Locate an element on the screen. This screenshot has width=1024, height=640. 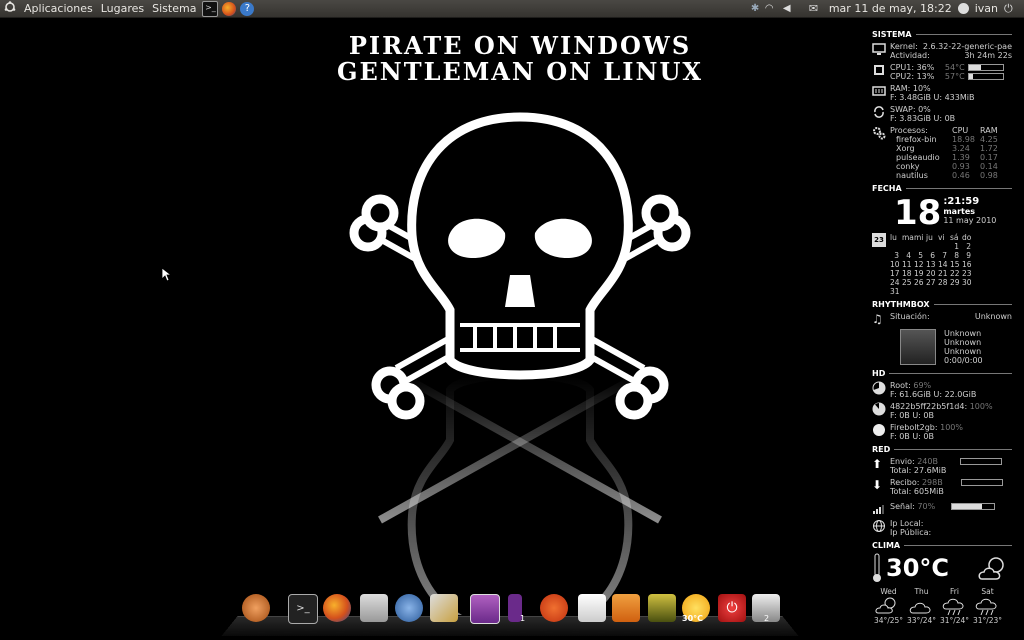
firefox-icon is located at coordinates (337, 608).